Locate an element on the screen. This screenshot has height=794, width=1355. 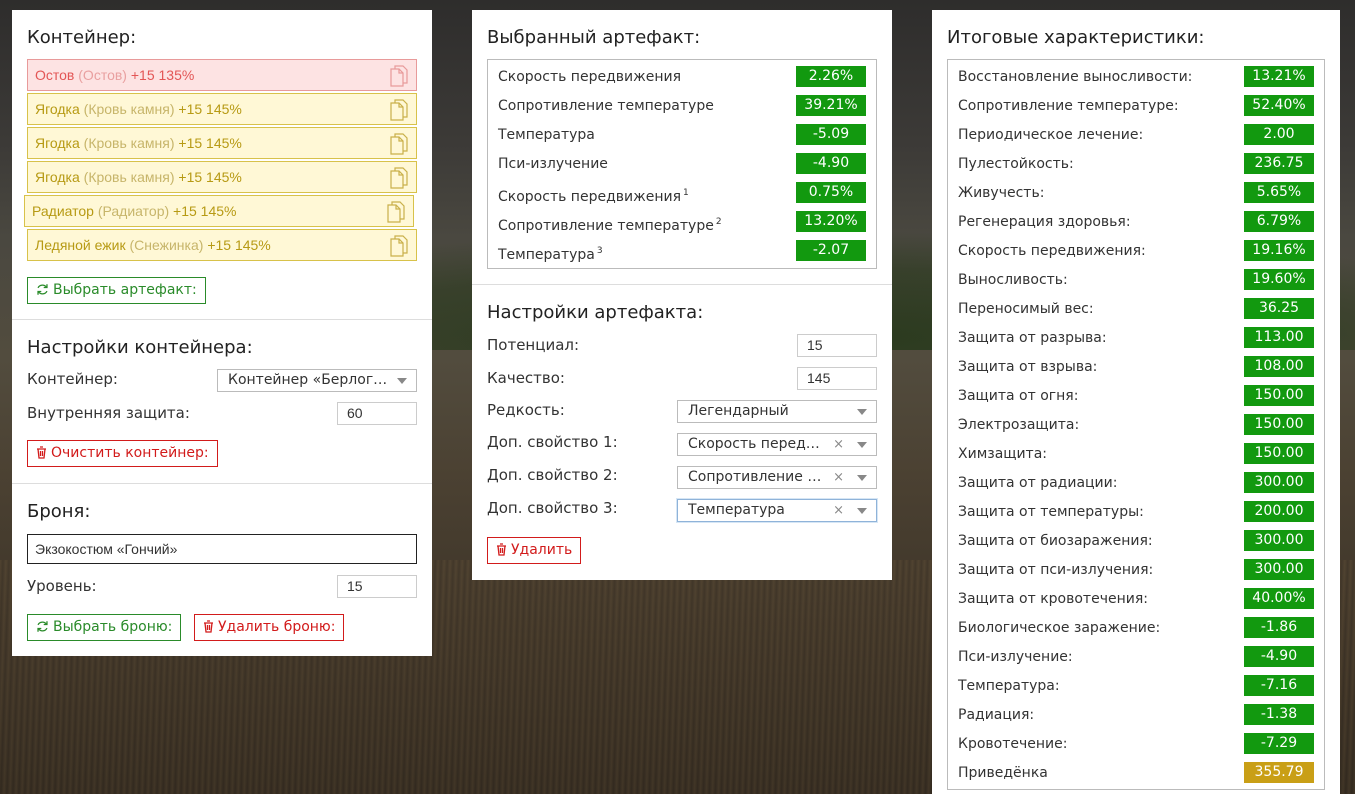
delete-armor-button: Удалить броню: is located at coordinates (269, 627).